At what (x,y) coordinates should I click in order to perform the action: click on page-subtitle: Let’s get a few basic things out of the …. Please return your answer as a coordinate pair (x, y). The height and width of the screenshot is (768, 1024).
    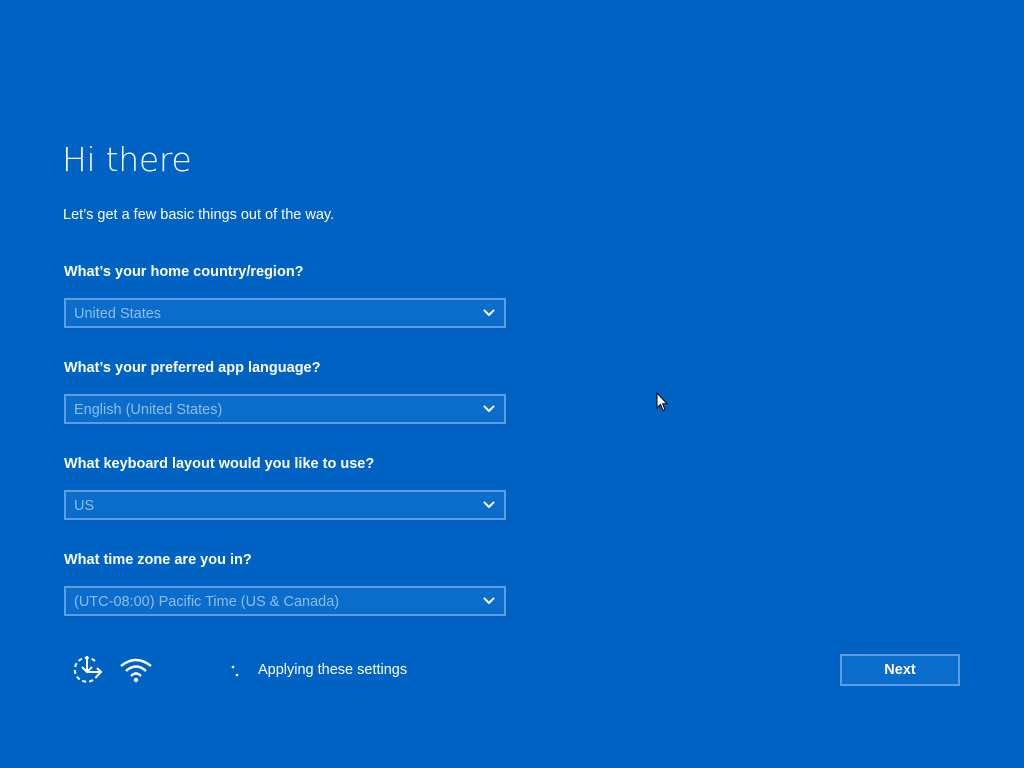
    Looking at the image, I should click on (199, 215).